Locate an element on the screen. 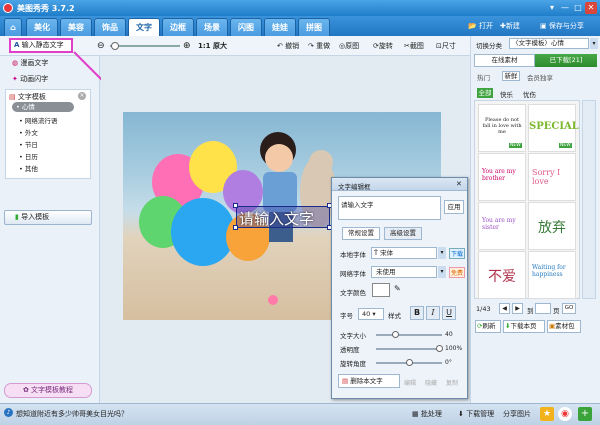  status-tip: 想知道附近有多少帅哥美女目光吗？ is located at coordinates (72, 414).